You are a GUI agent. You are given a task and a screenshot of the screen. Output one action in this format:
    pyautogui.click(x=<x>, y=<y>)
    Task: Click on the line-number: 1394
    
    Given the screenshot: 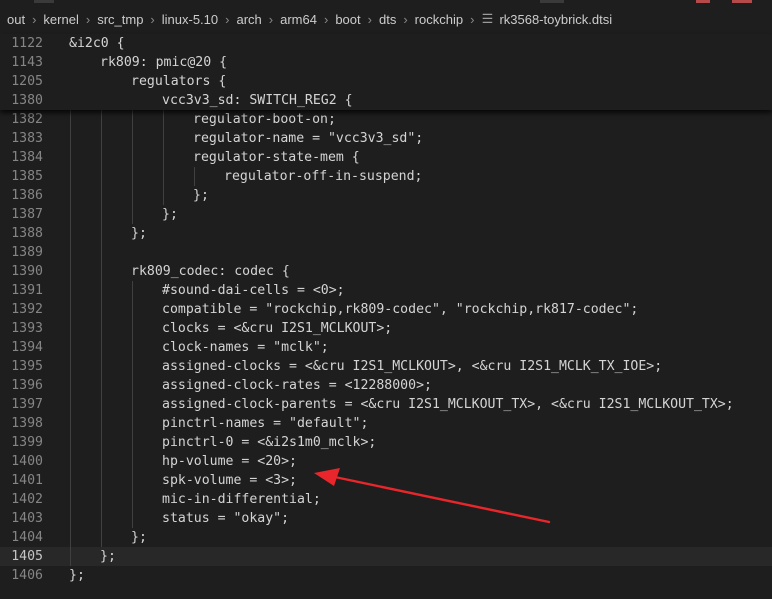 What is the action you would take?
    pyautogui.click(x=27, y=347)
    